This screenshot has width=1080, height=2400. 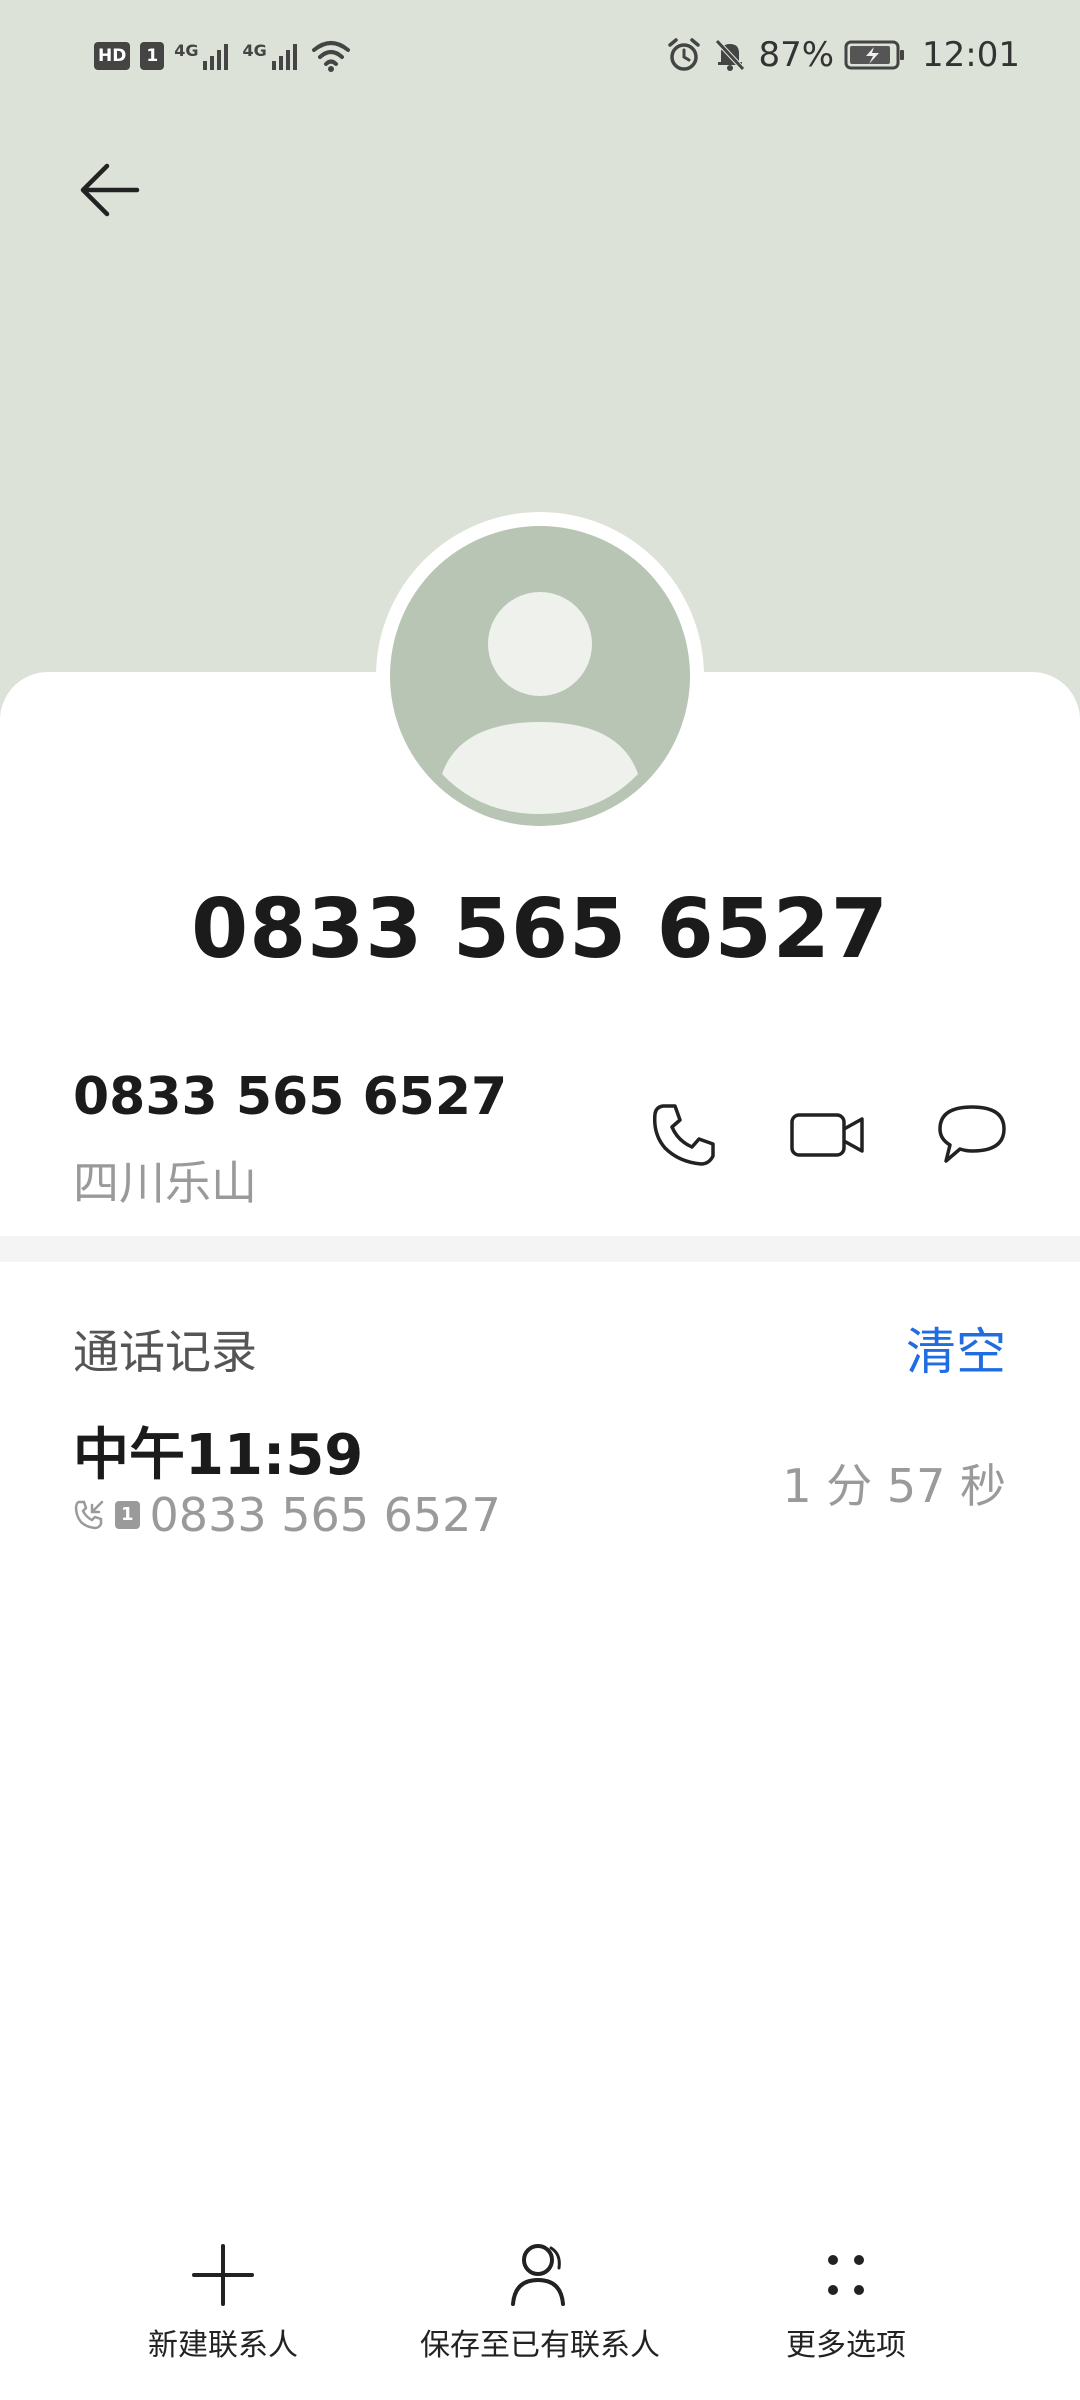 What do you see at coordinates (112, 56) in the screenshot?
I see `hd-badge: HD` at bounding box center [112, 56].